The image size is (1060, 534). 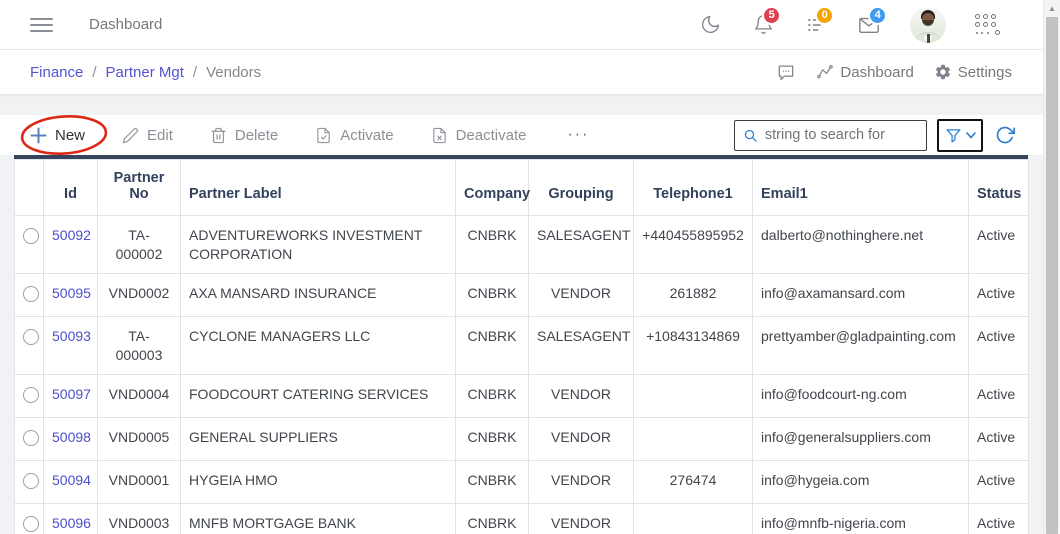 I want to click on search-cluster, so click(x=874, y=135).